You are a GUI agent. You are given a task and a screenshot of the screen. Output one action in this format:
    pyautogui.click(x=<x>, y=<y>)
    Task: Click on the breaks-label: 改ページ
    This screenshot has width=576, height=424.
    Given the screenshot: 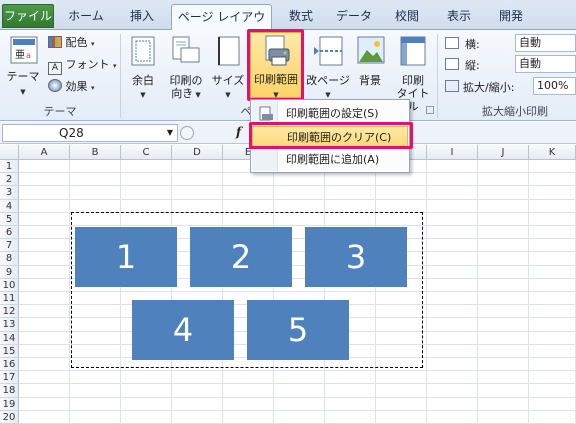 What is the action you would take?
    pyautogui.click(x=328, y=80)
    